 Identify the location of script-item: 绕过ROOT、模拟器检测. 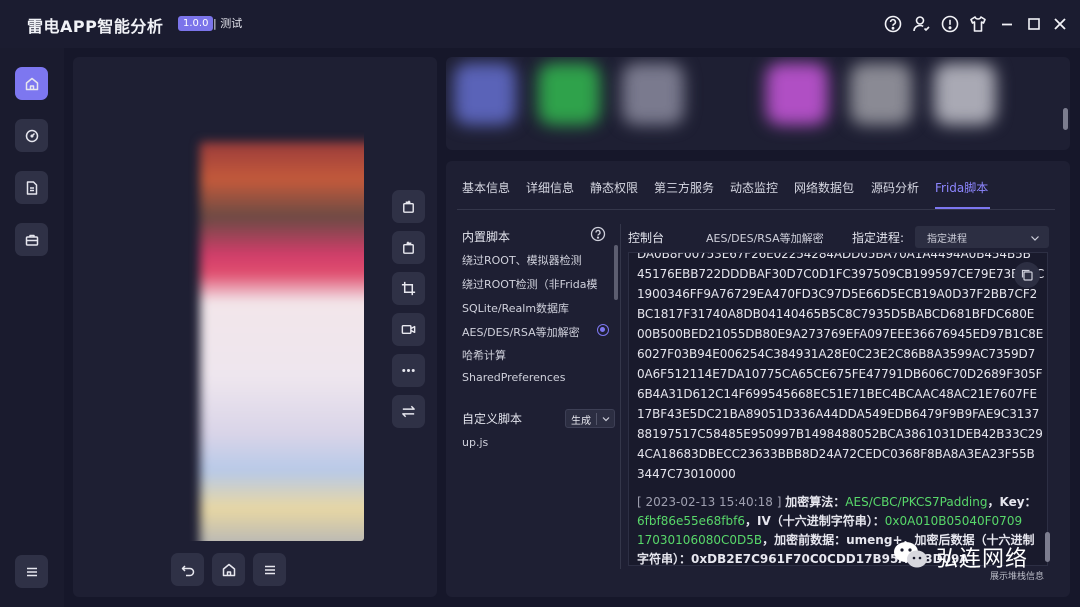
(522, 260).